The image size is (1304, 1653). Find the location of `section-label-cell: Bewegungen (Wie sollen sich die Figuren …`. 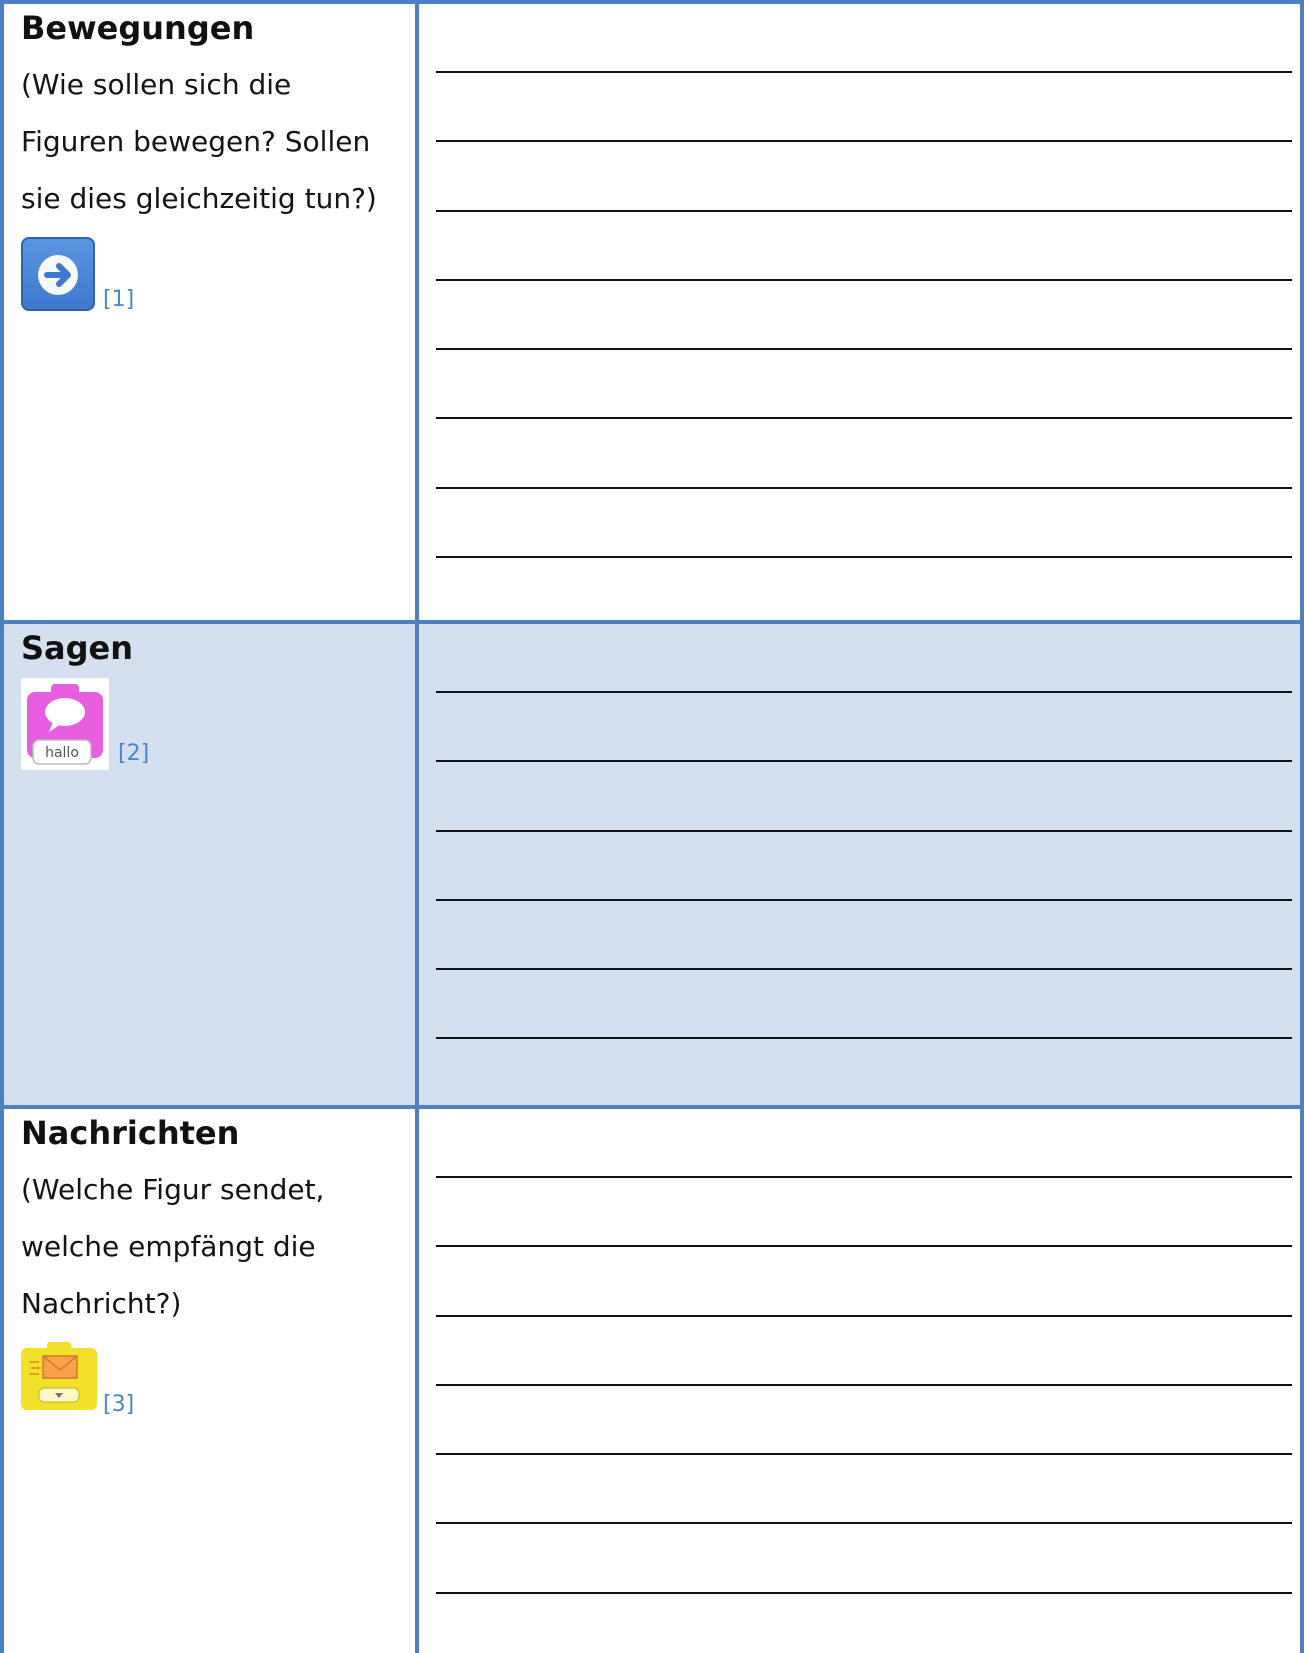

section-label-cell: Bewegungen (Wie sollen sich die Figuren … is located at coordinates (211, 165).